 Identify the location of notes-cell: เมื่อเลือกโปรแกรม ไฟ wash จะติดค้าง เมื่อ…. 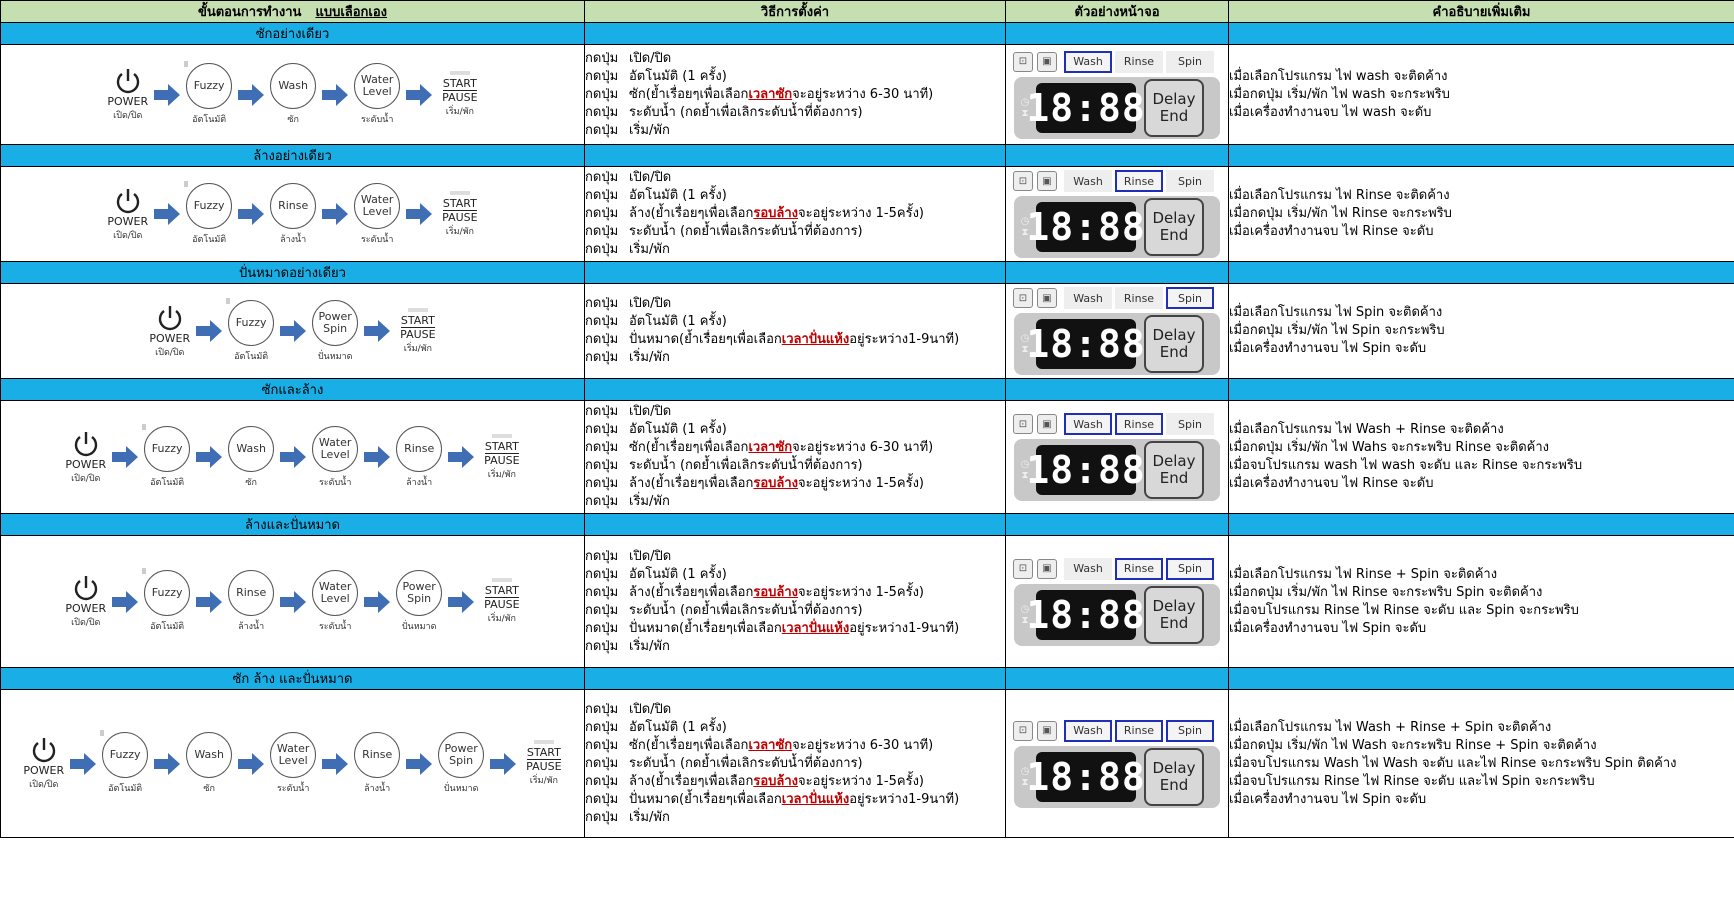
(1481, 94).